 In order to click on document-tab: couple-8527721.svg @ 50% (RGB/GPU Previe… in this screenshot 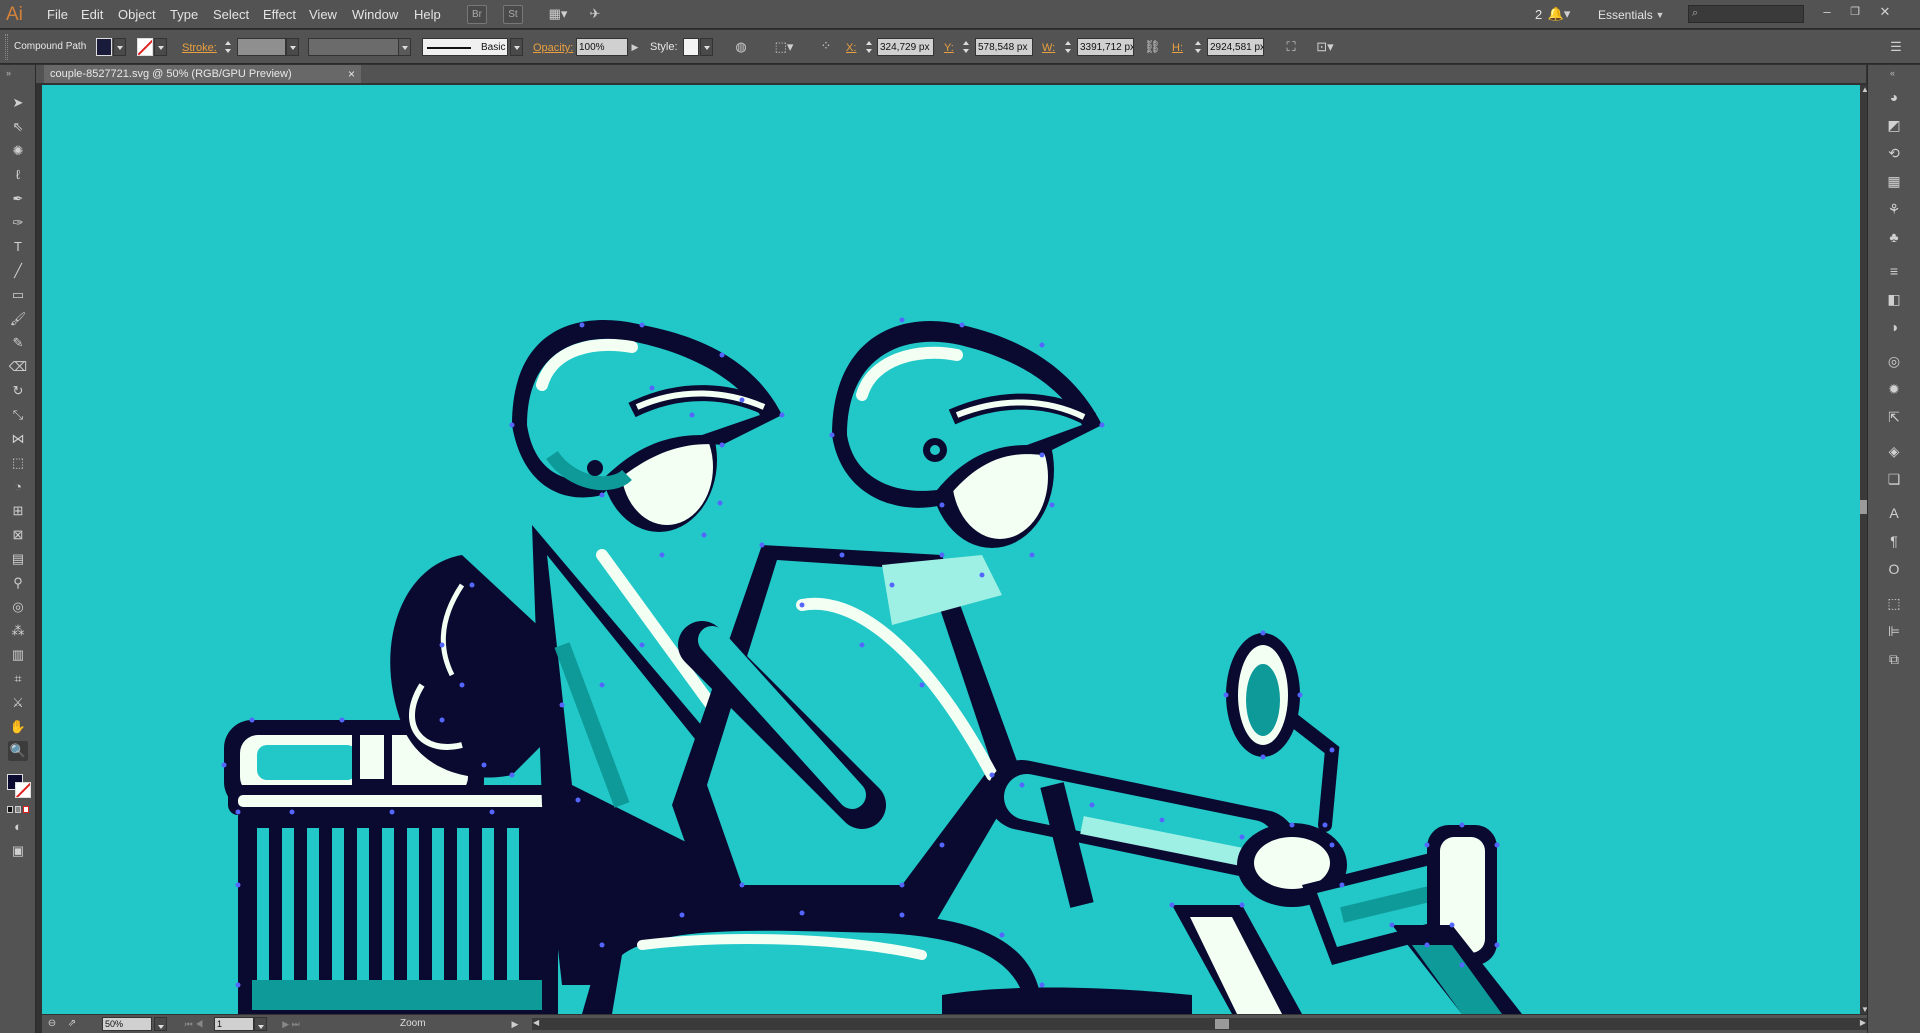, I will do `click(202, 74)`.